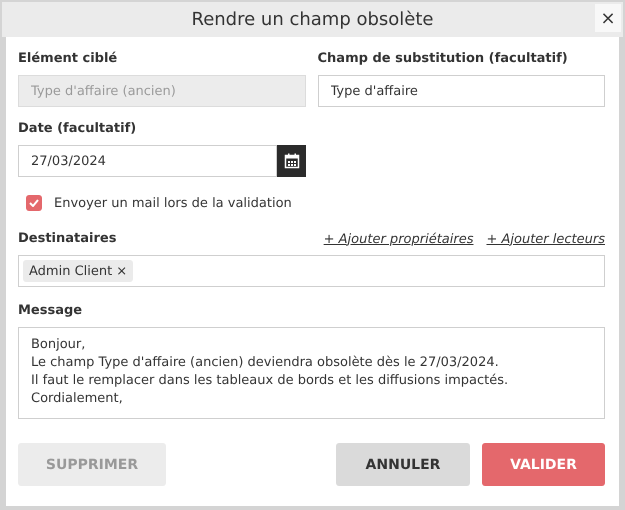  What do you see at coordinates (313, 19) in the screenshot?
I see `dialog-title: Rendre un champ obsolète` at bounding box center [313, 19].